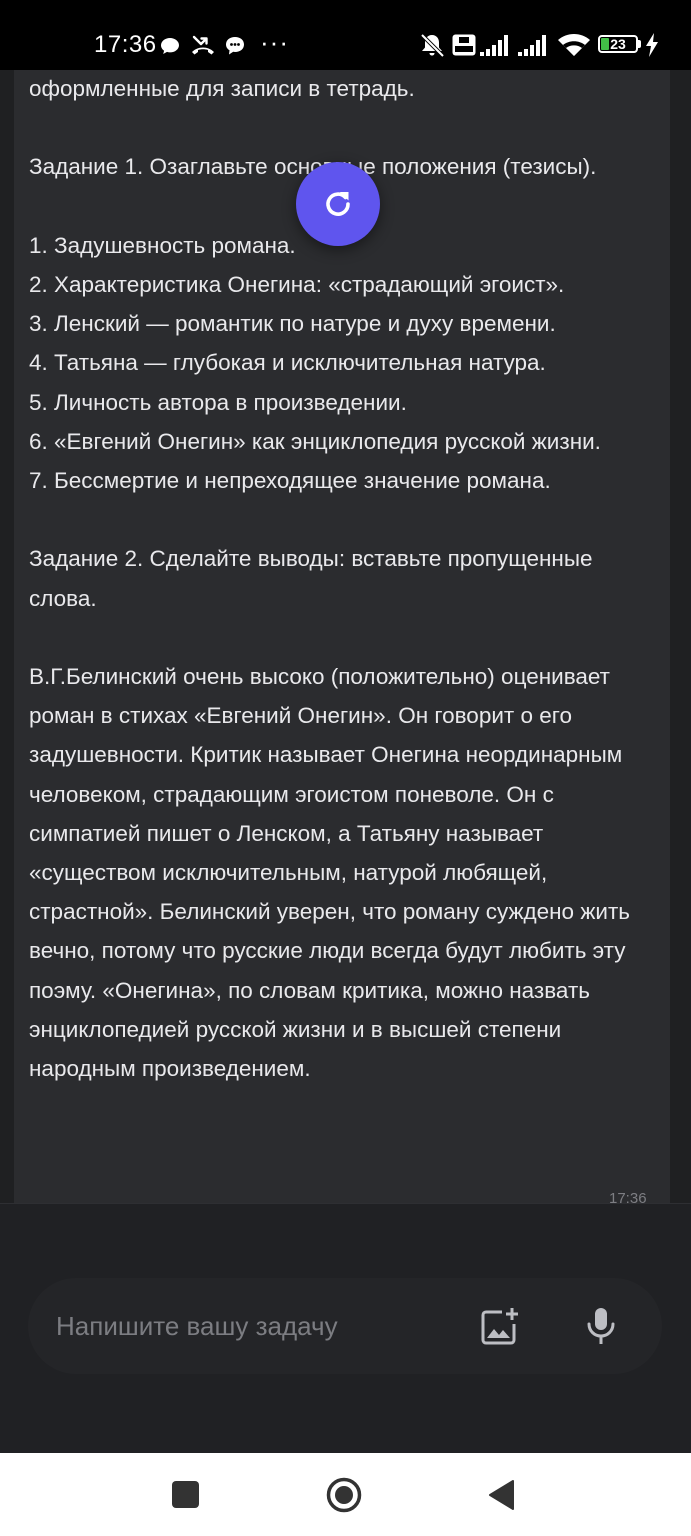  Describe the element at coordinates (432, 45) in the screenshot. I see `mute-icon` at that location.